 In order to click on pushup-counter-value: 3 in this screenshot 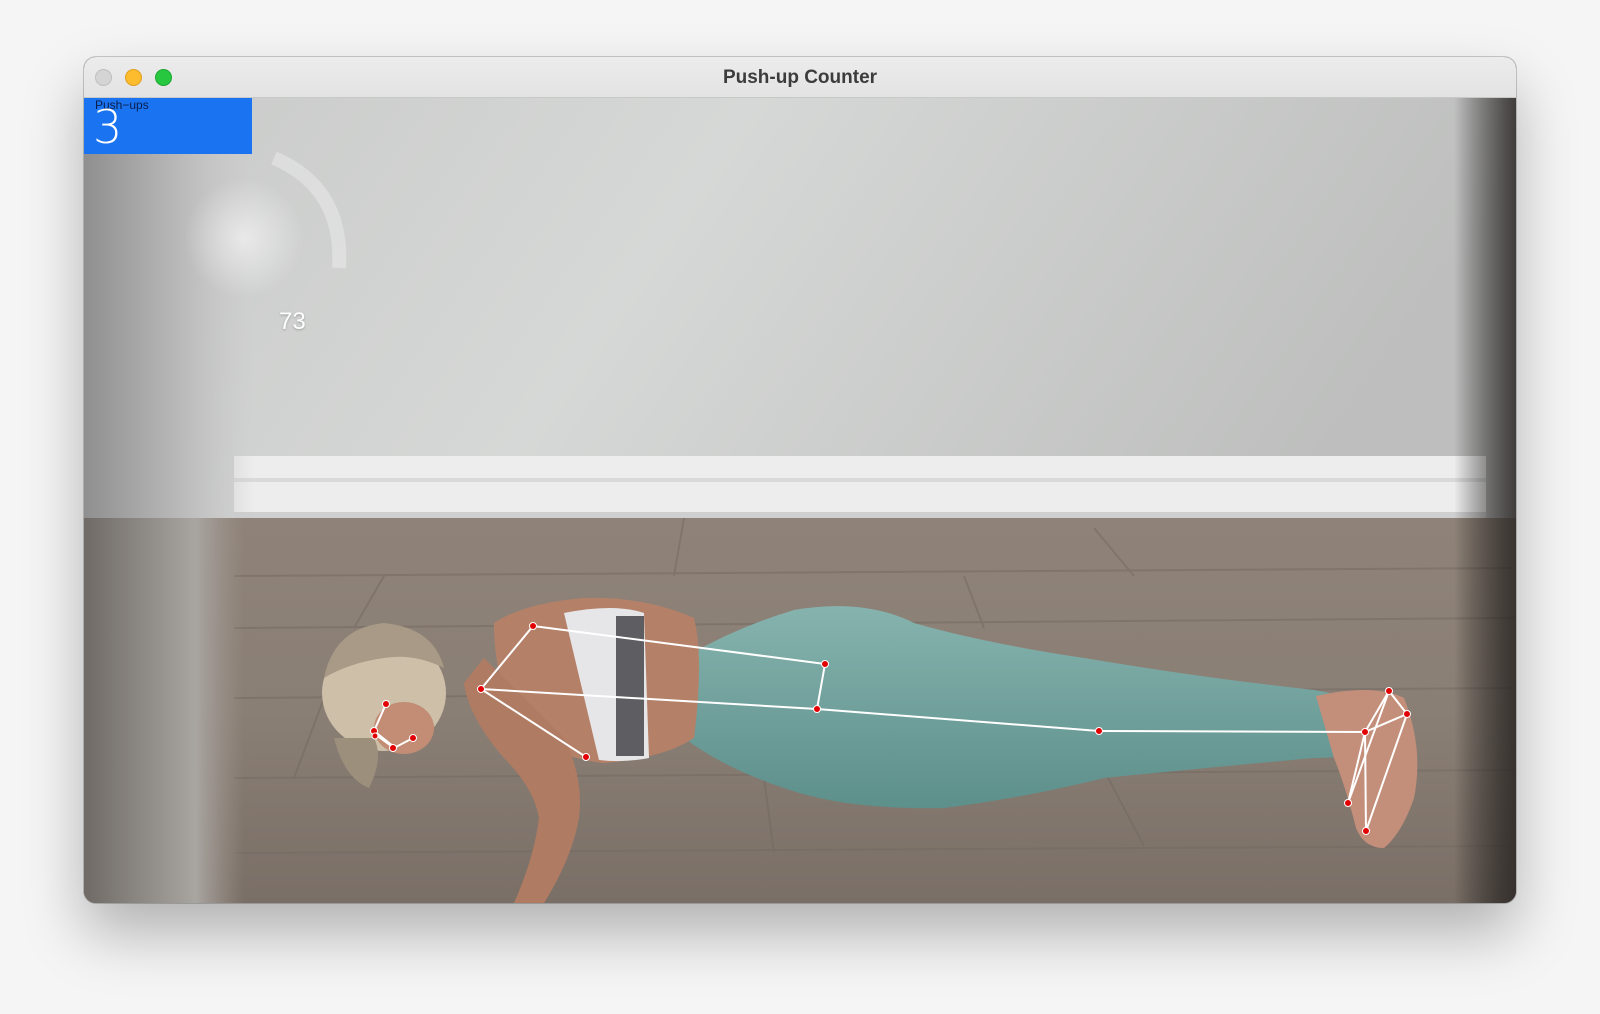, I will do `click(108, 127)`.